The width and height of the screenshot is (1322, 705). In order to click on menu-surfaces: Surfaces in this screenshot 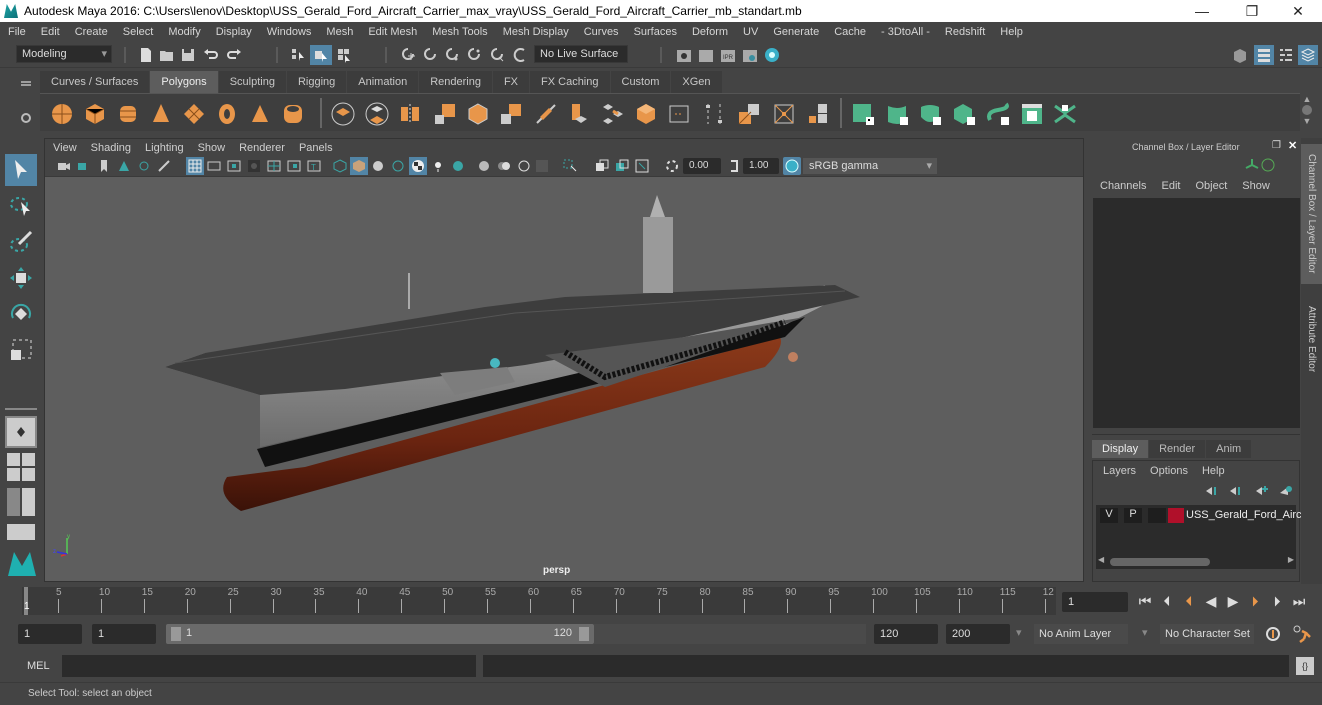, I will do `click(655, 32)`.